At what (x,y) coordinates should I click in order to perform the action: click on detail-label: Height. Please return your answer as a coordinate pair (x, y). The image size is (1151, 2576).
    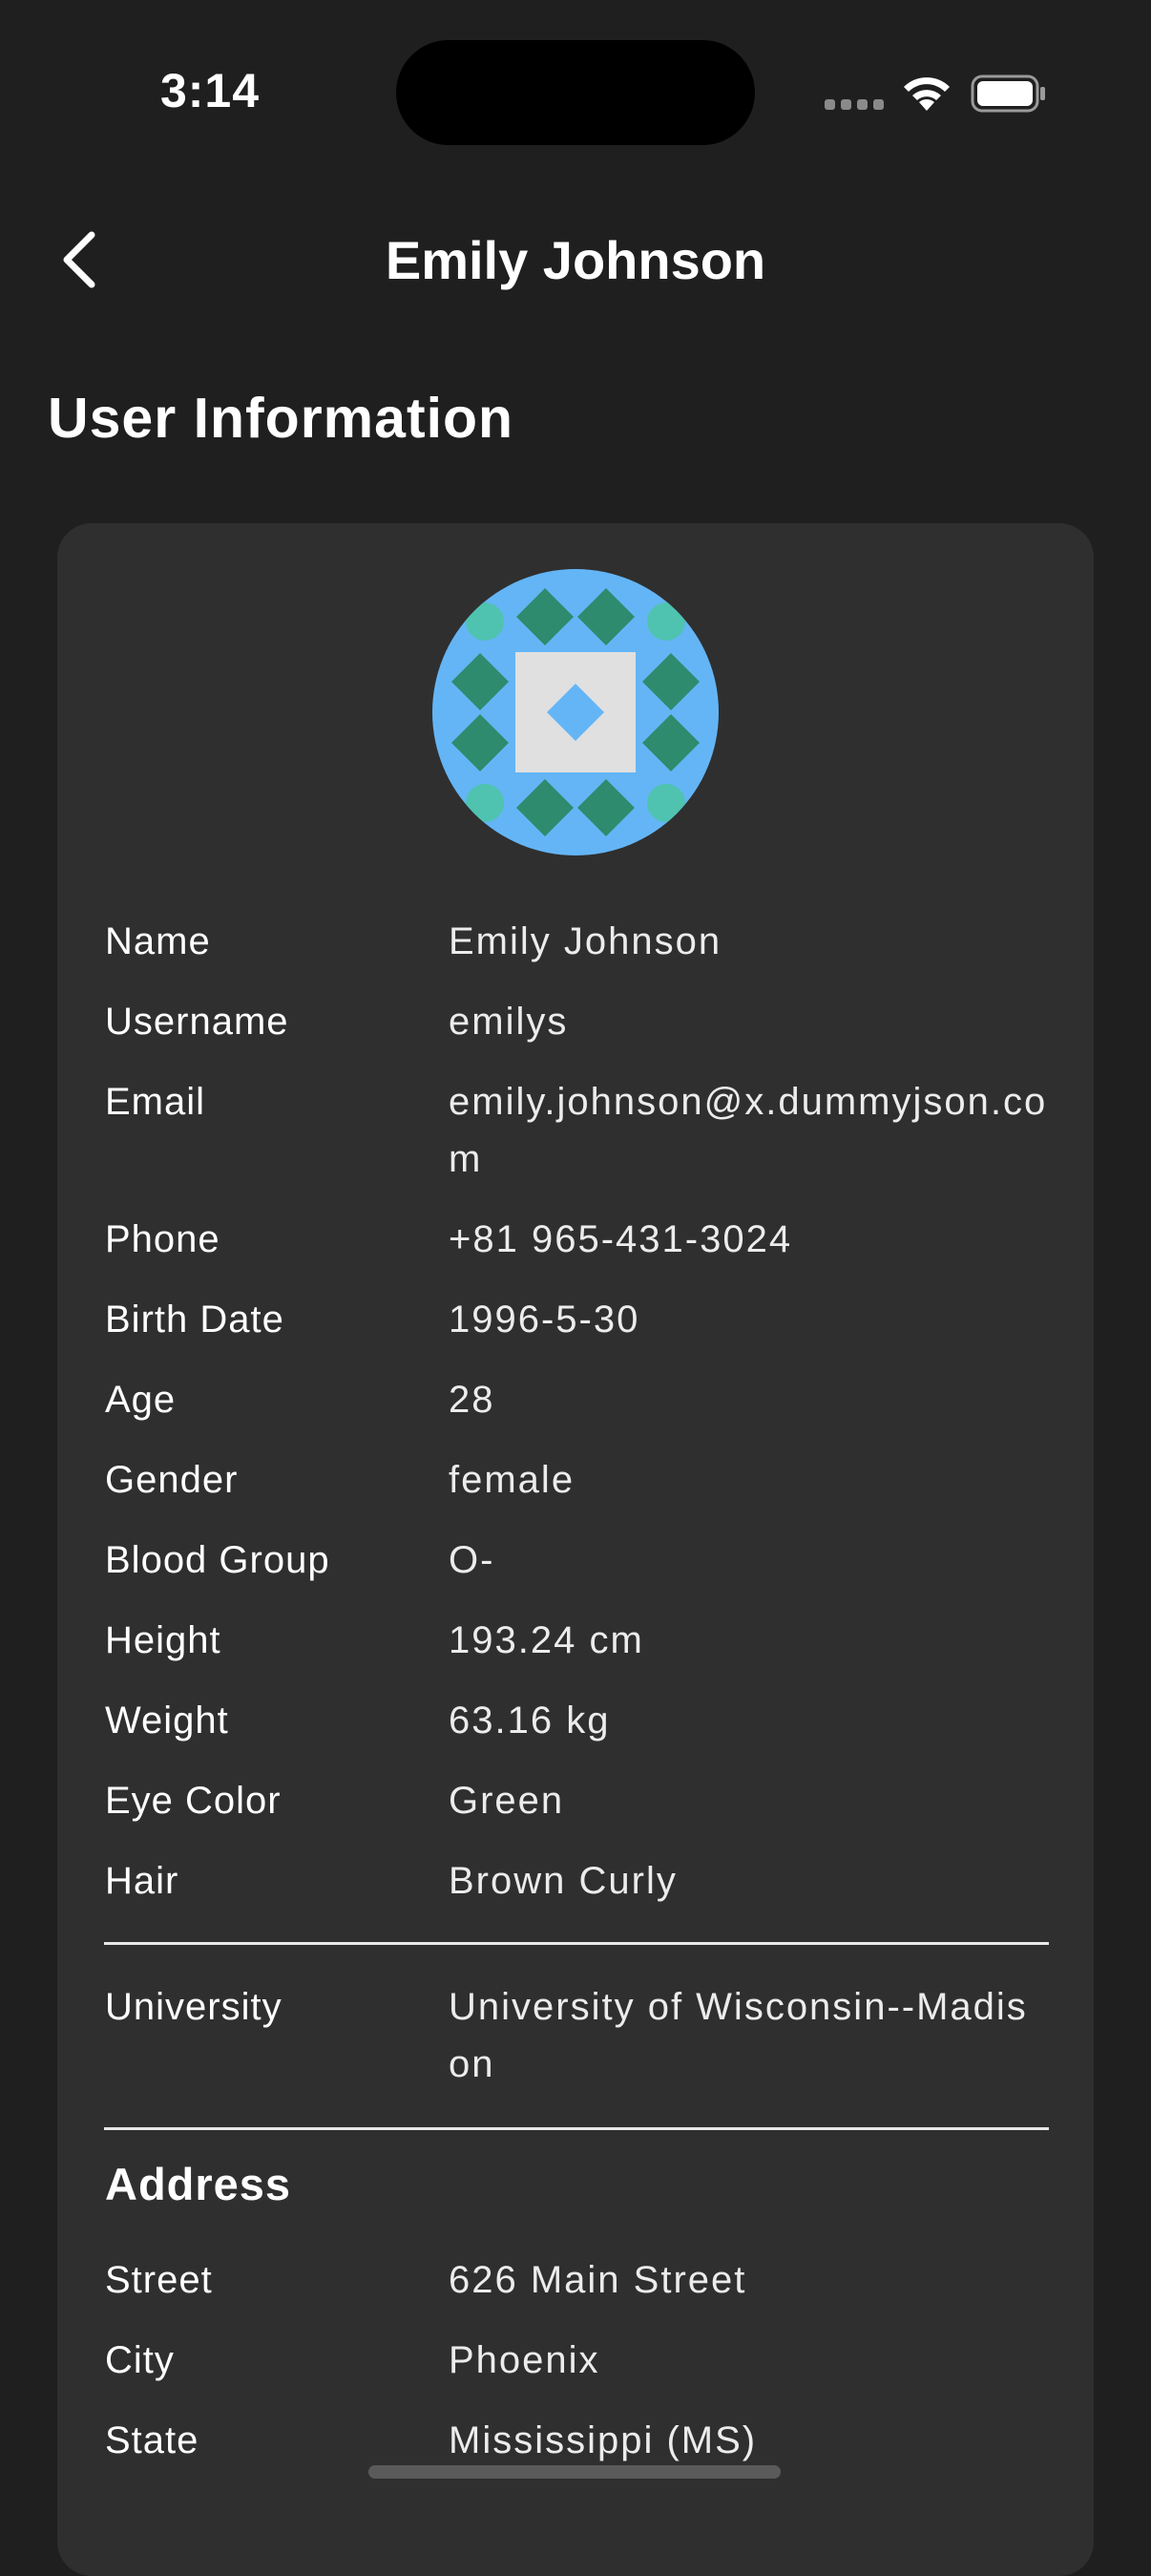
    Looking at the image, I should click on (163, 1640).